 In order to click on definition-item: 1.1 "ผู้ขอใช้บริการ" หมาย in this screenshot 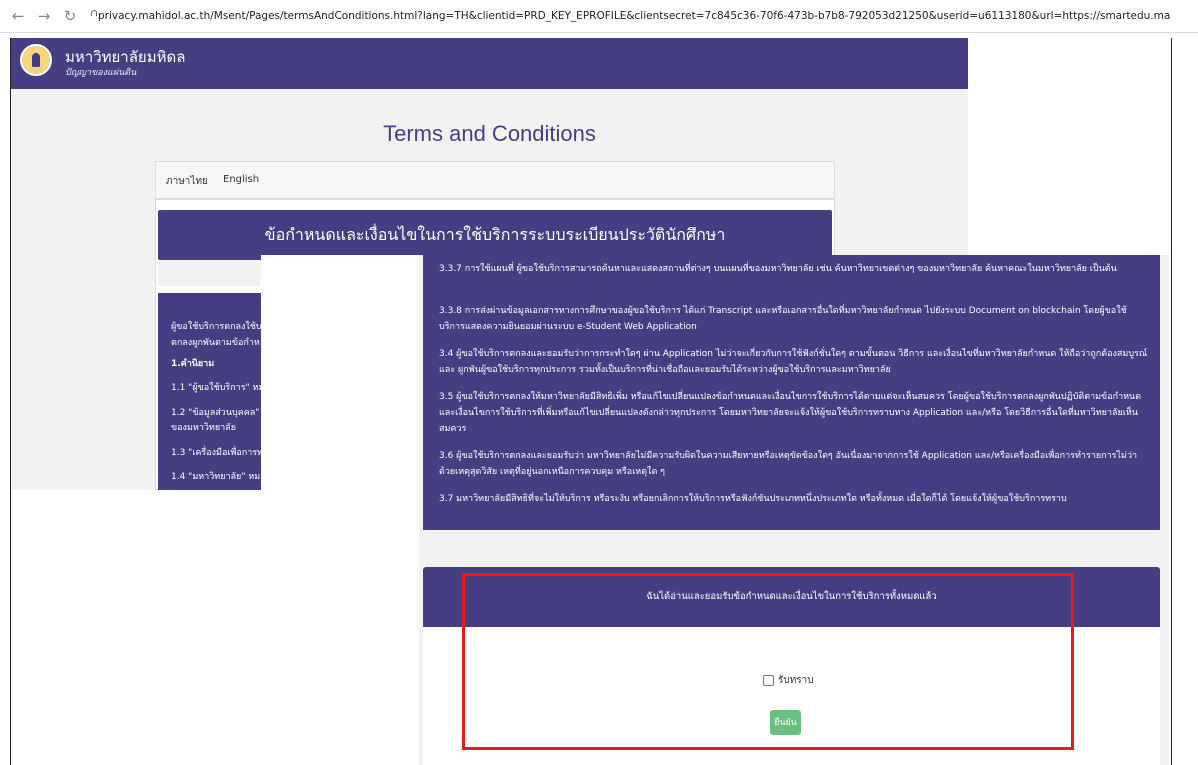, I will do `click(223, 388)`.